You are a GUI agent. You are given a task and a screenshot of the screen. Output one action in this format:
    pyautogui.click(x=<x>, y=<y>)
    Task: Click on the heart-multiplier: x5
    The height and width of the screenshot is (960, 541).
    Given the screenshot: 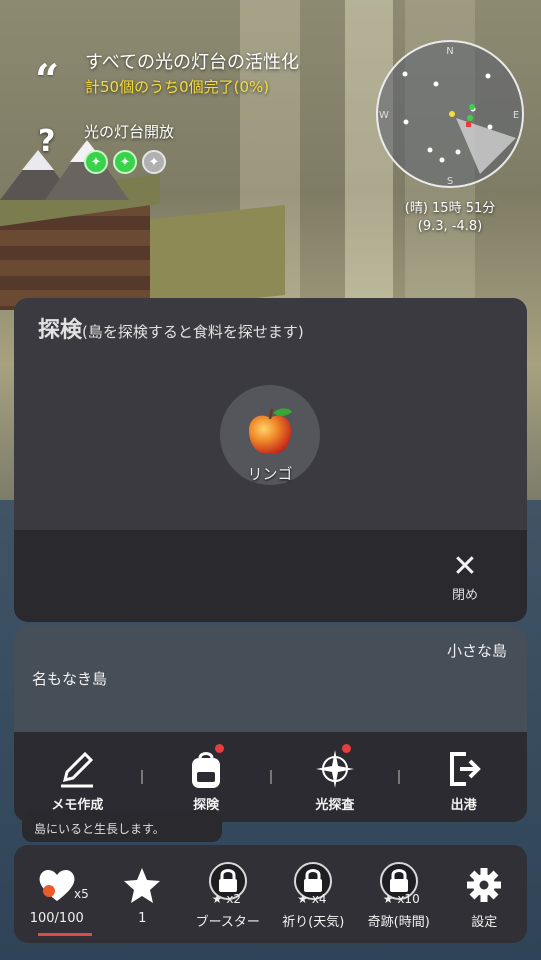 What is the action you would take?
    pyautogui.click(x=81, y=894)
    